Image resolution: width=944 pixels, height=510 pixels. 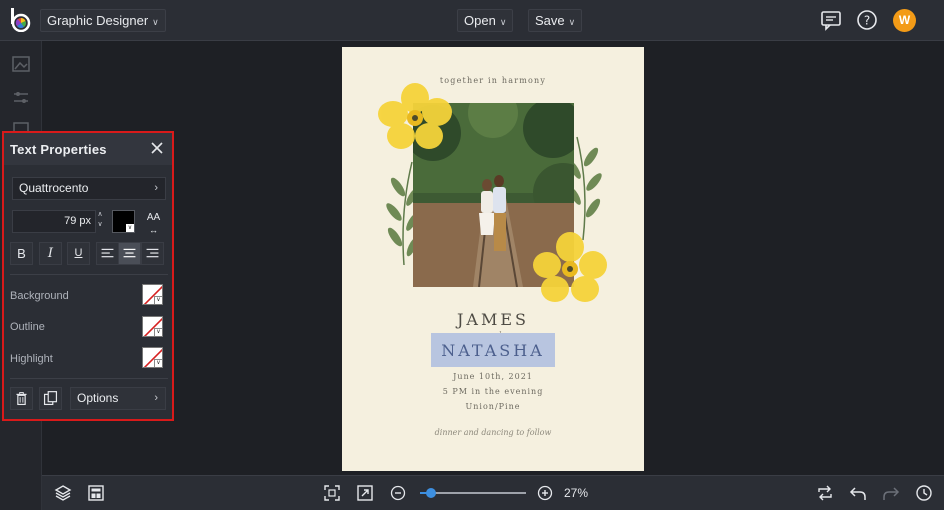 I want to click on open-button: Open ∨, so click(x=485, y=20).